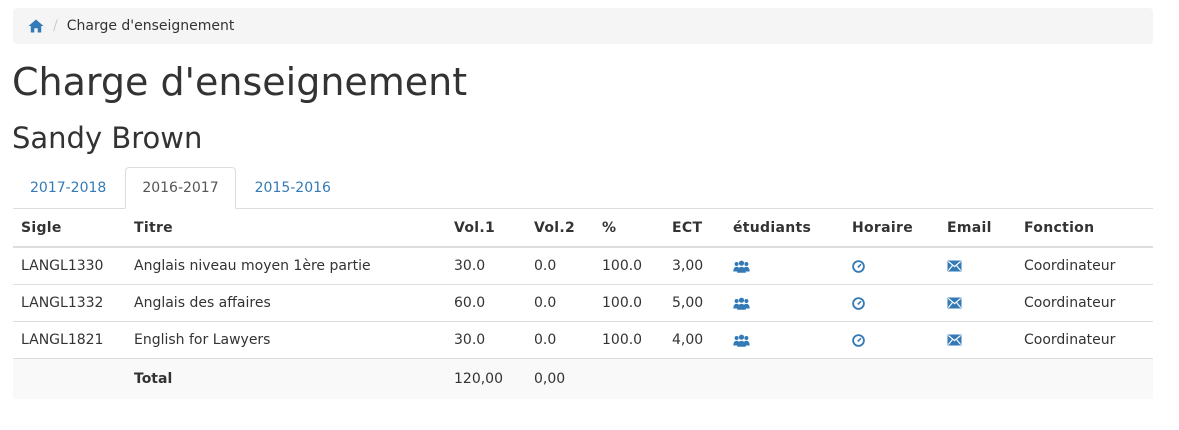 This screenshot has height=430, width=1179. I want to click on col-email: Email, so click(977, 228).